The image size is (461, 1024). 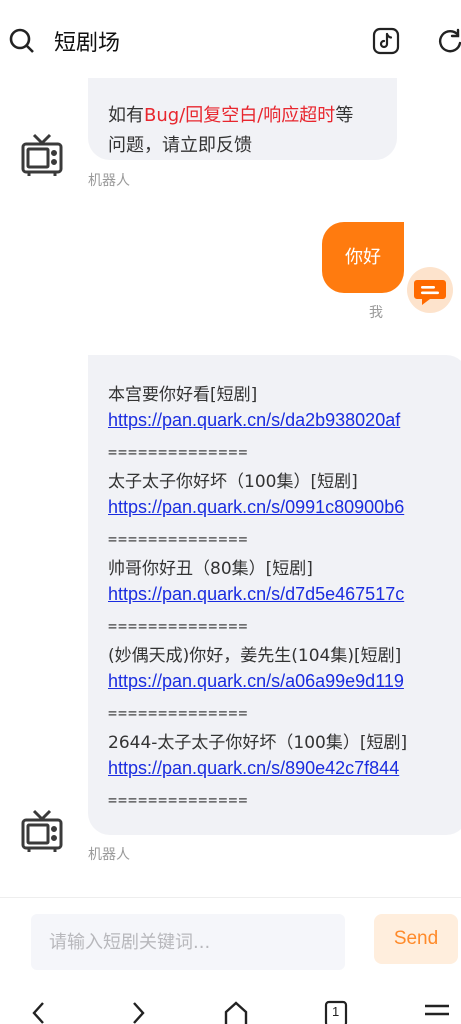 I want to click on input-bar: Send, so click(x=230, y=941).